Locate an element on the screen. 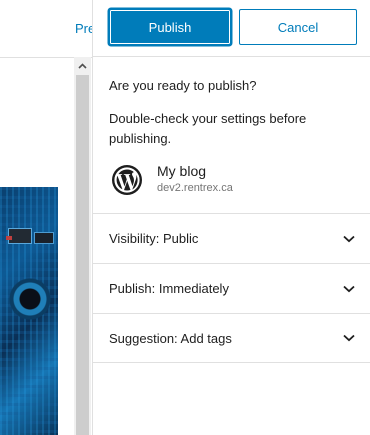 This screenshot has height=435, width=370. image-detail-chip is located at coordinates (44, 238).